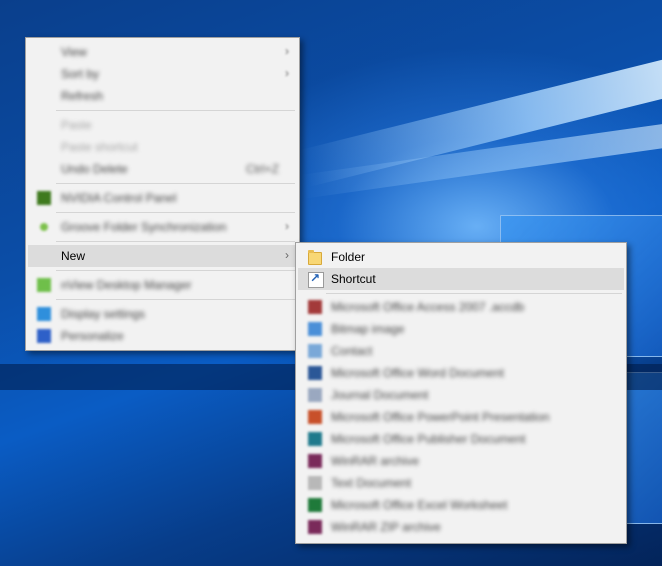 The image size is (662, 566). Describe the element at coordinates (94, 169) in the screenshot. I see `menu-item-label: Undo Delete` at that location.